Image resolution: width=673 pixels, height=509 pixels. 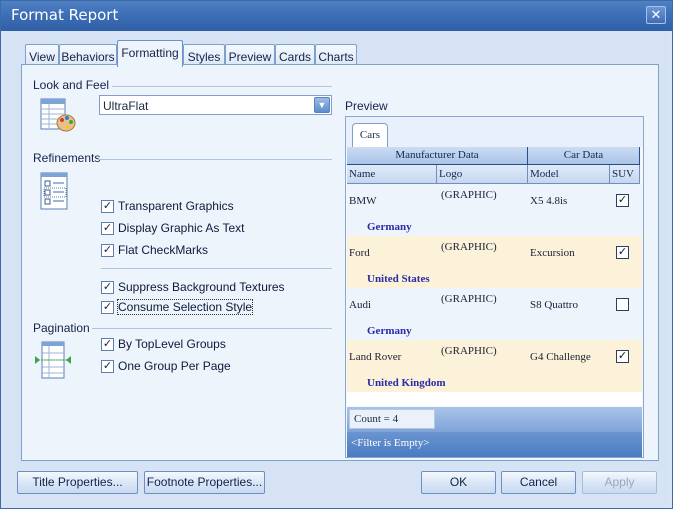 I want to click on band-car-data: Car Data, so click(x=584, y=156).